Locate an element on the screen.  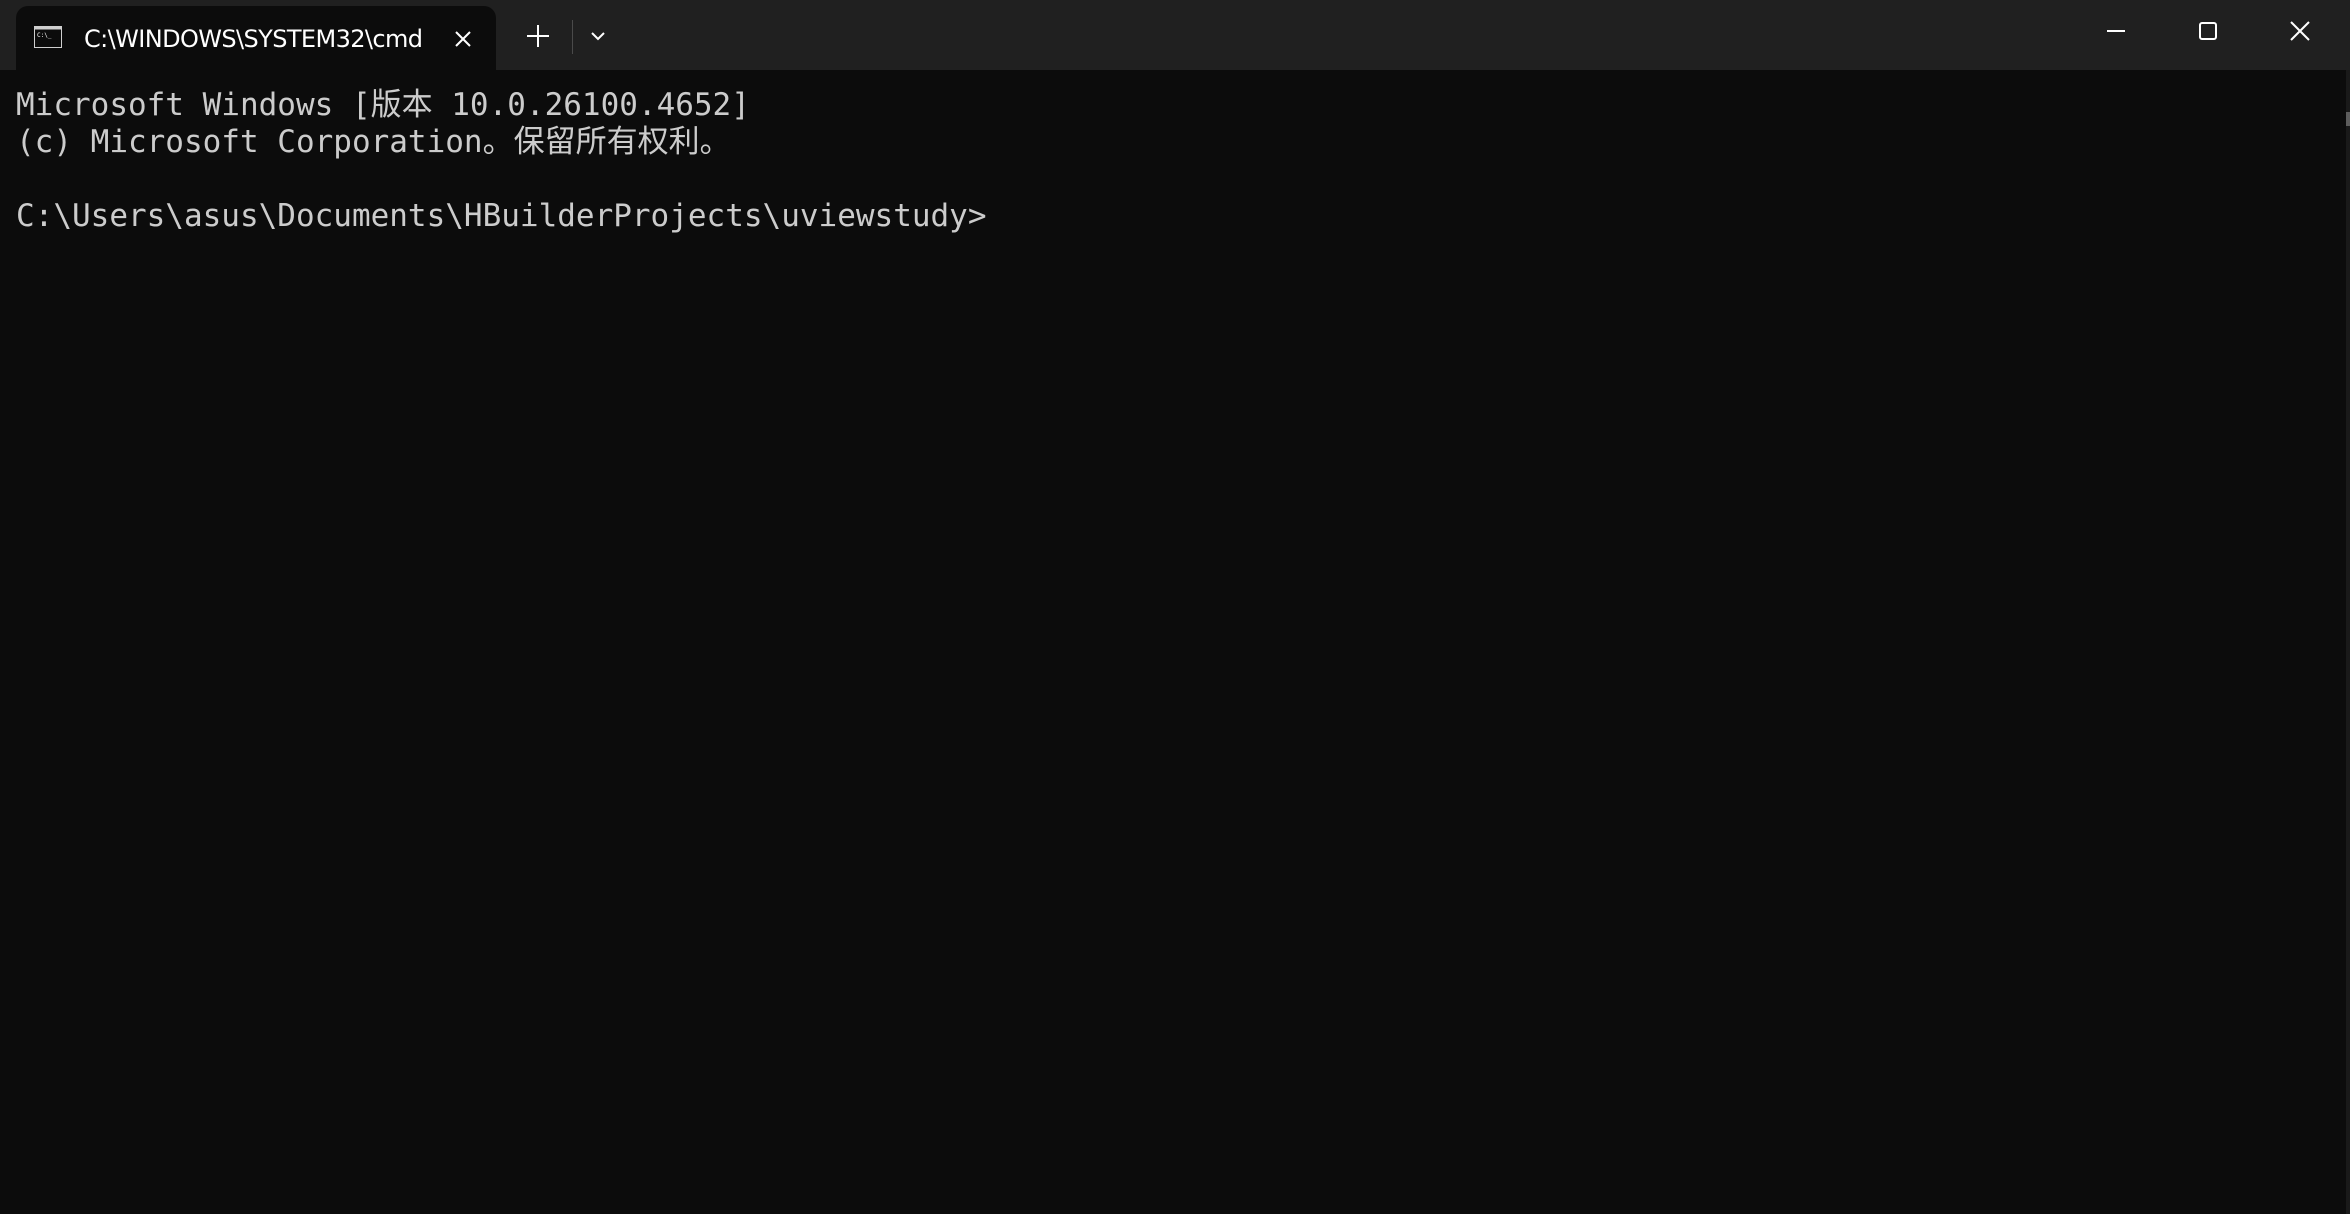
maximize-icon is located at coordinates (2208, 31).